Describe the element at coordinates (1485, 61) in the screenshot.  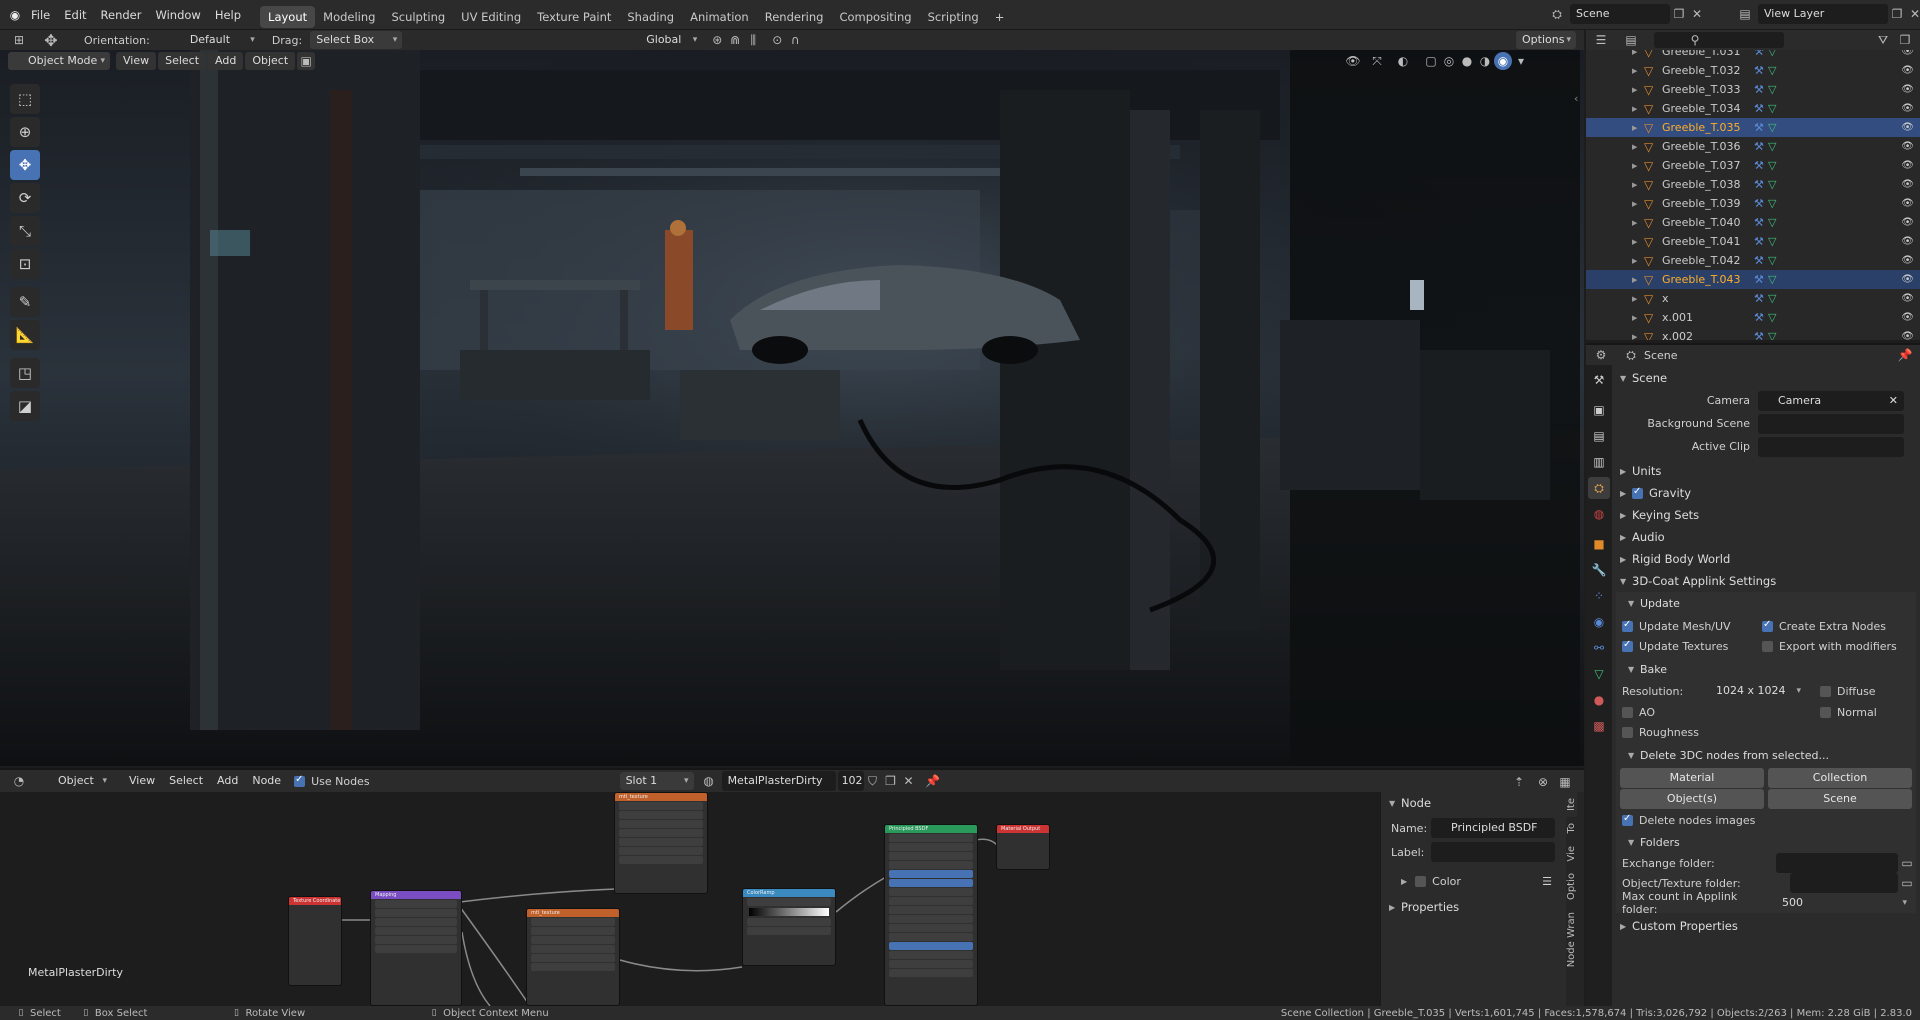
I see `material-shading-icon: ◑` at that location.